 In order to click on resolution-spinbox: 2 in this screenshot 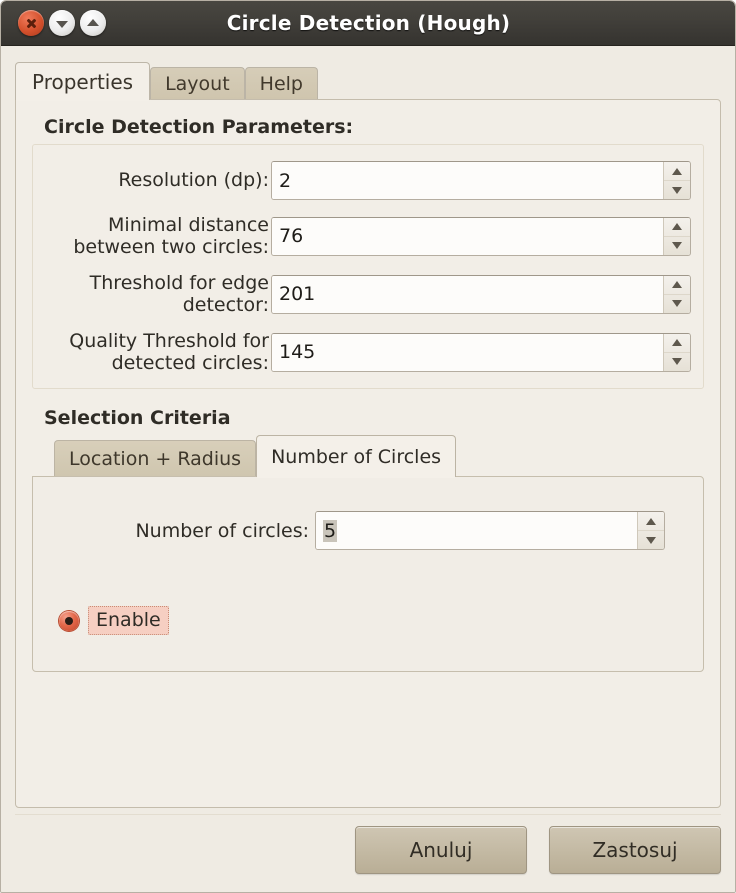, I will do `click(481, 180)`.